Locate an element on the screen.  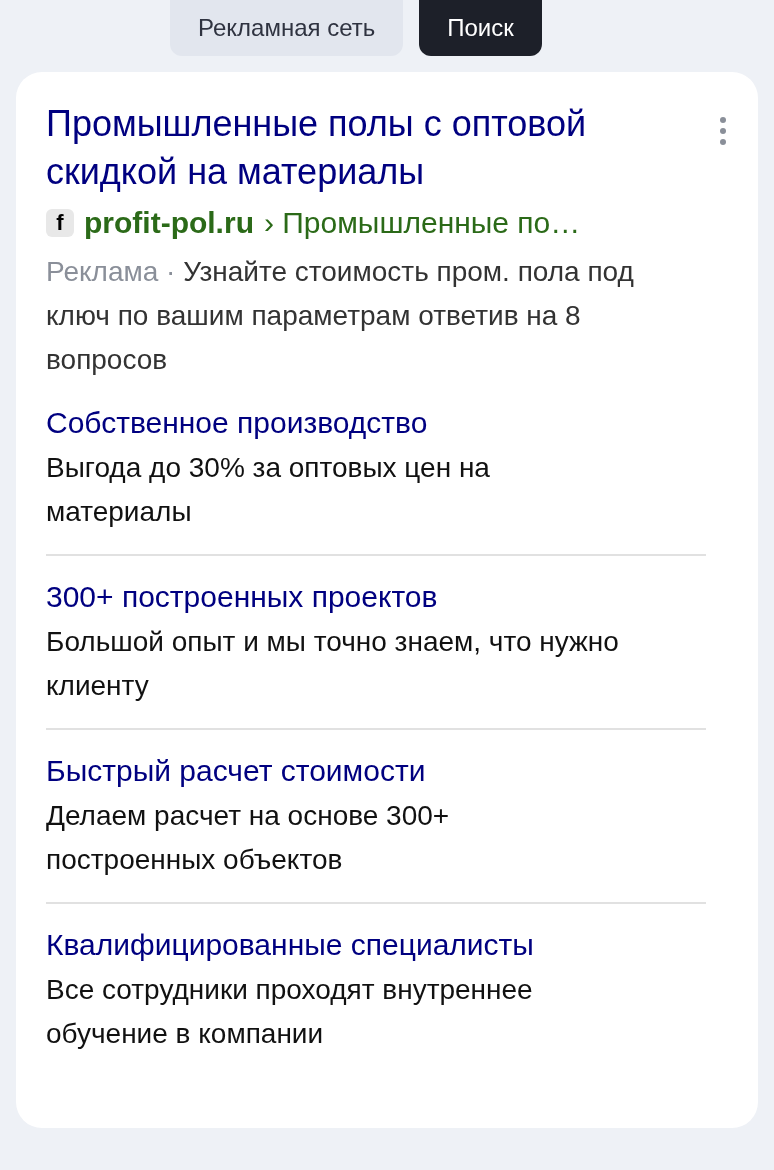
sitelink: Собственное производство is located at coordinates (376, 423).